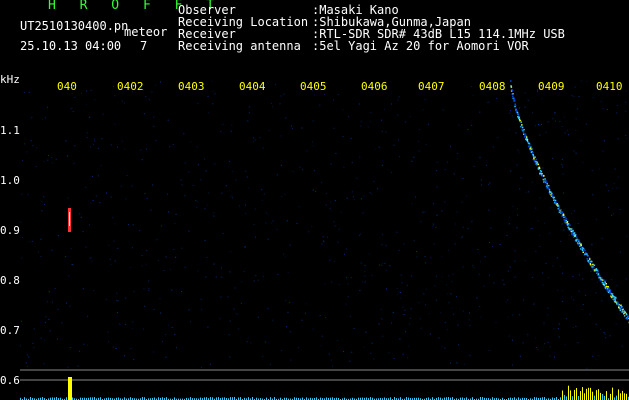 The width and height of the screenshot is (629, 400). Describe the element at coordinates (144, 46) in the screenshot. I see `event-count: 7` at that location.